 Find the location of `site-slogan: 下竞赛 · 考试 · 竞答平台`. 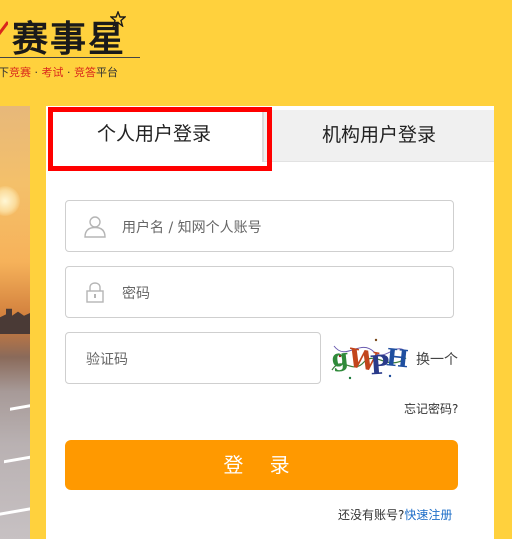

site-slogan: 下竞赛 · 考试 · 竞答平台 is located at coordinates (59, 72).